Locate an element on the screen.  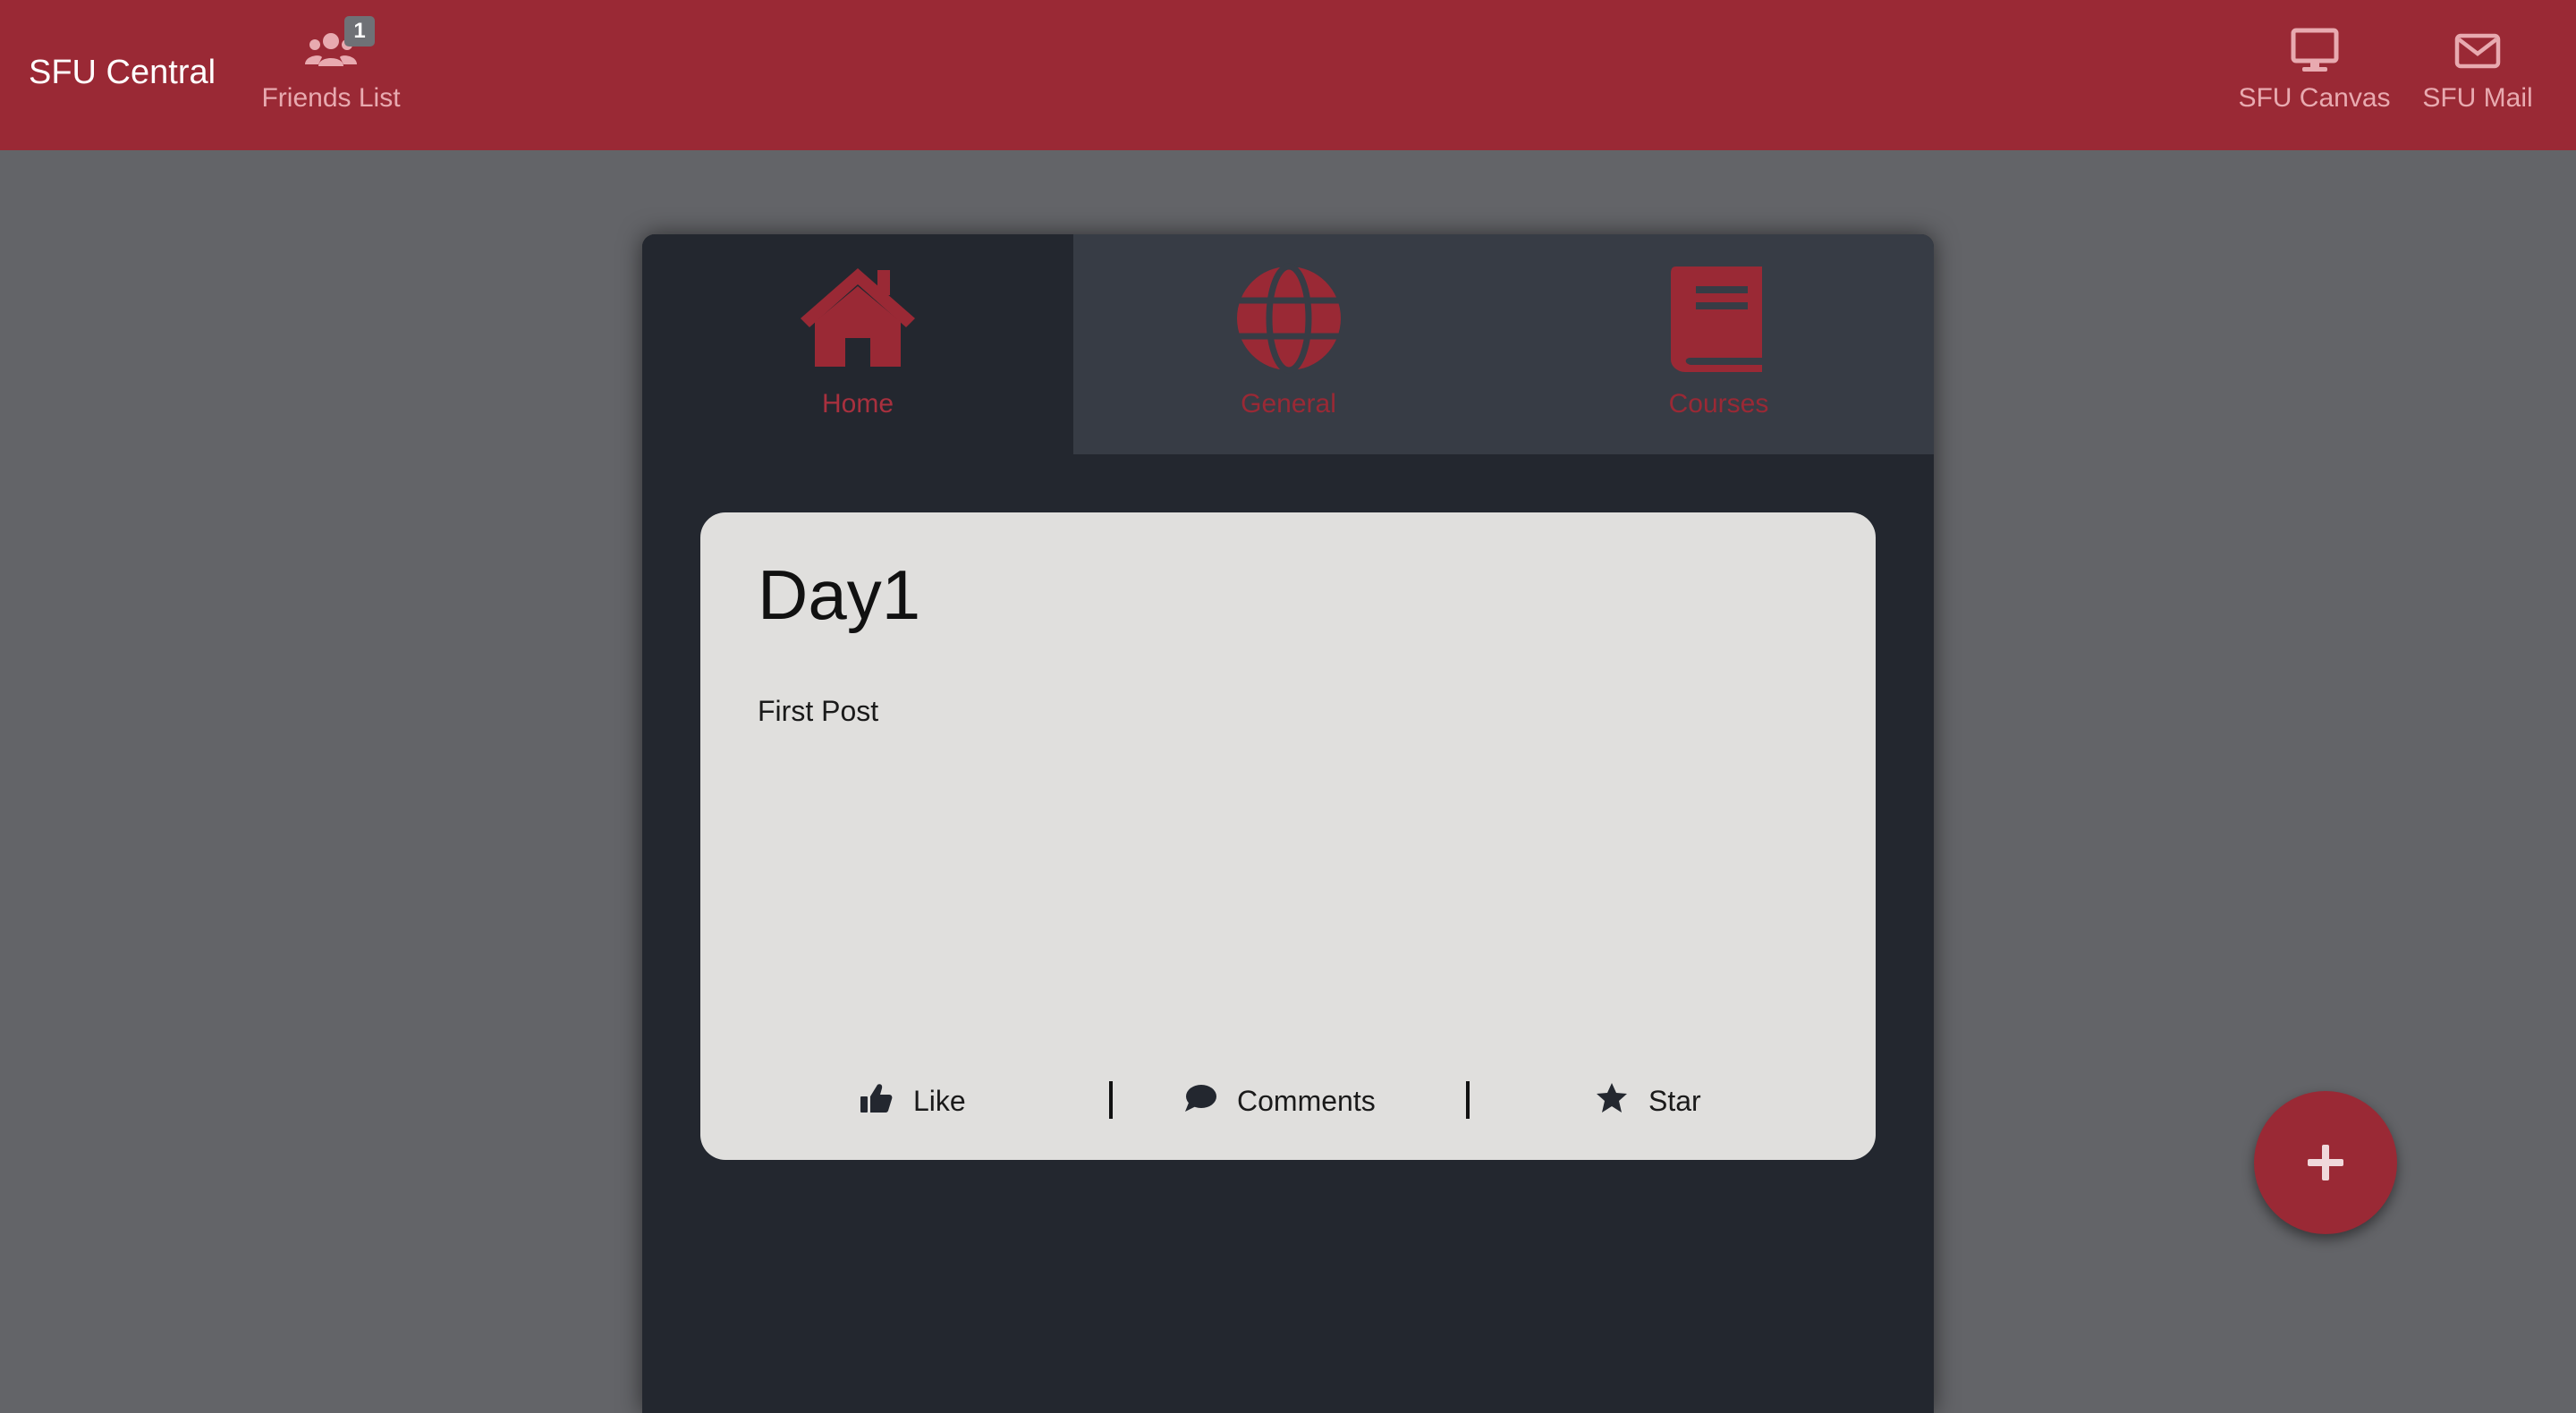
star-icon is located at coordinates (1612, 1097).